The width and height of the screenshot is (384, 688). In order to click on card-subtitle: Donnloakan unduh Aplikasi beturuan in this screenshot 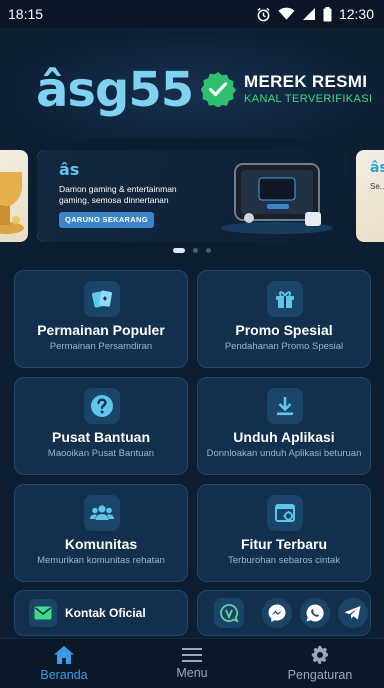, I will do `click(284, 453)`.